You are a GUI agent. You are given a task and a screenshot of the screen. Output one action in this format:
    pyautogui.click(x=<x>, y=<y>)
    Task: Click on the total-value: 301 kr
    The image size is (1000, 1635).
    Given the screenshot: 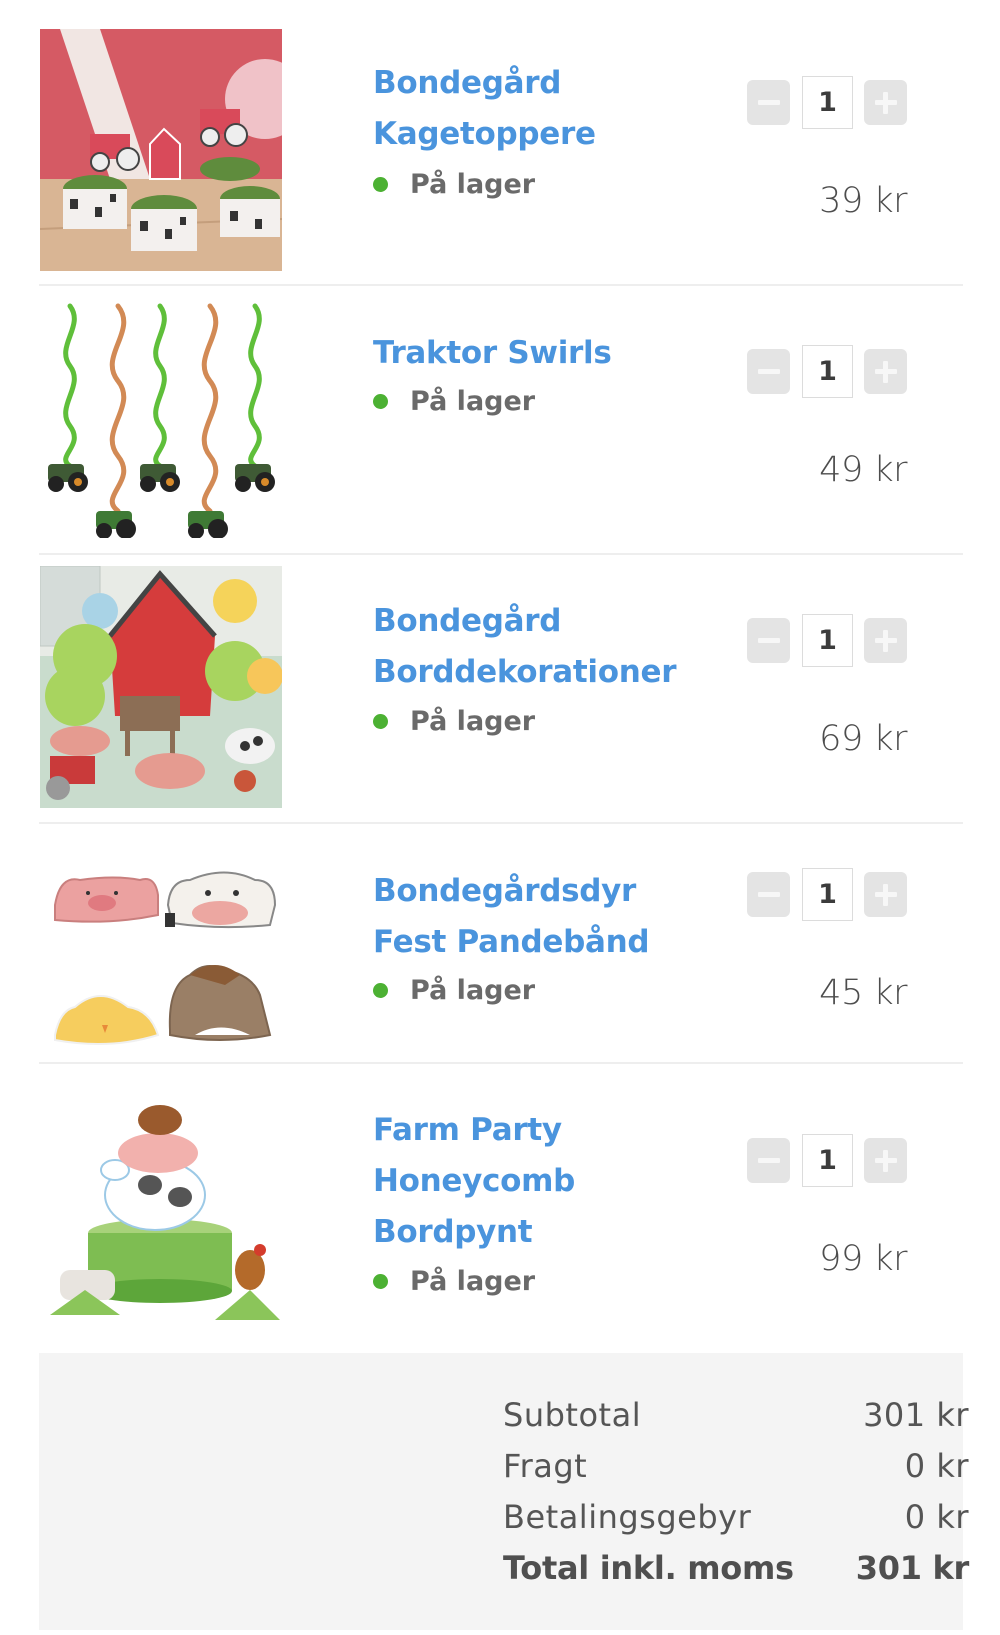 What is the action you would take?
    pyautogui.click(x=912, y=1568)
    